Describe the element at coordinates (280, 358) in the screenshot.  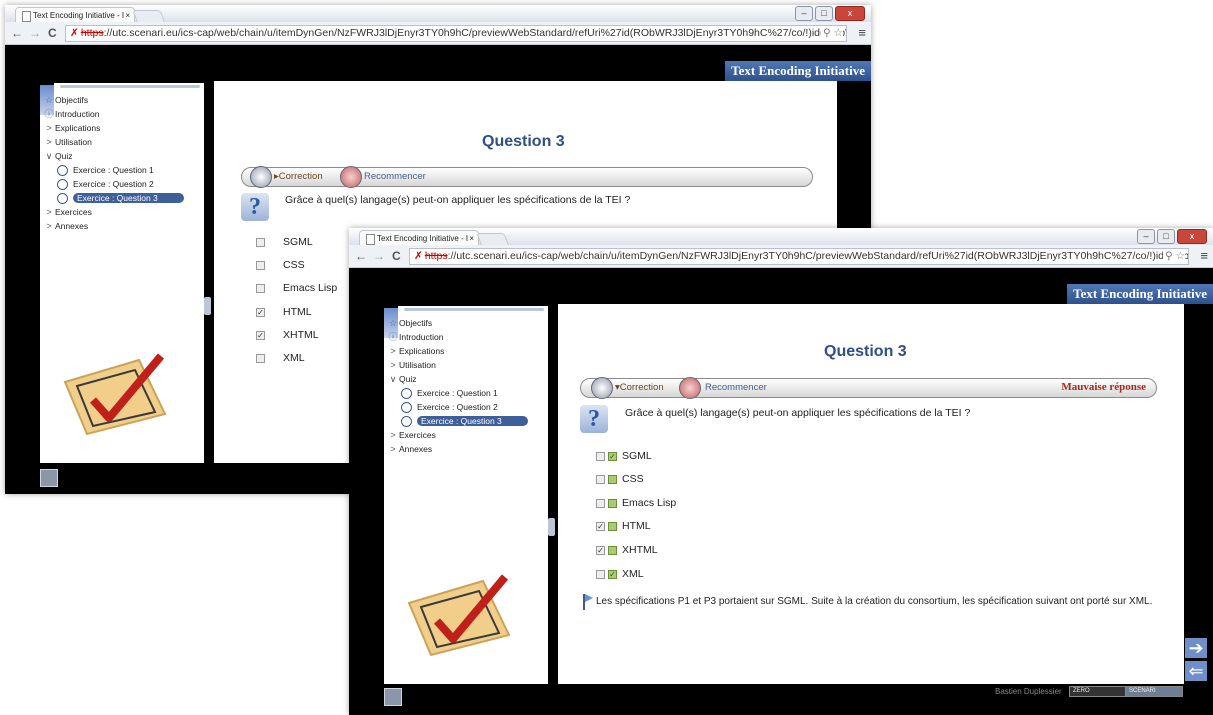
I see `option-xml: XML` at that location.